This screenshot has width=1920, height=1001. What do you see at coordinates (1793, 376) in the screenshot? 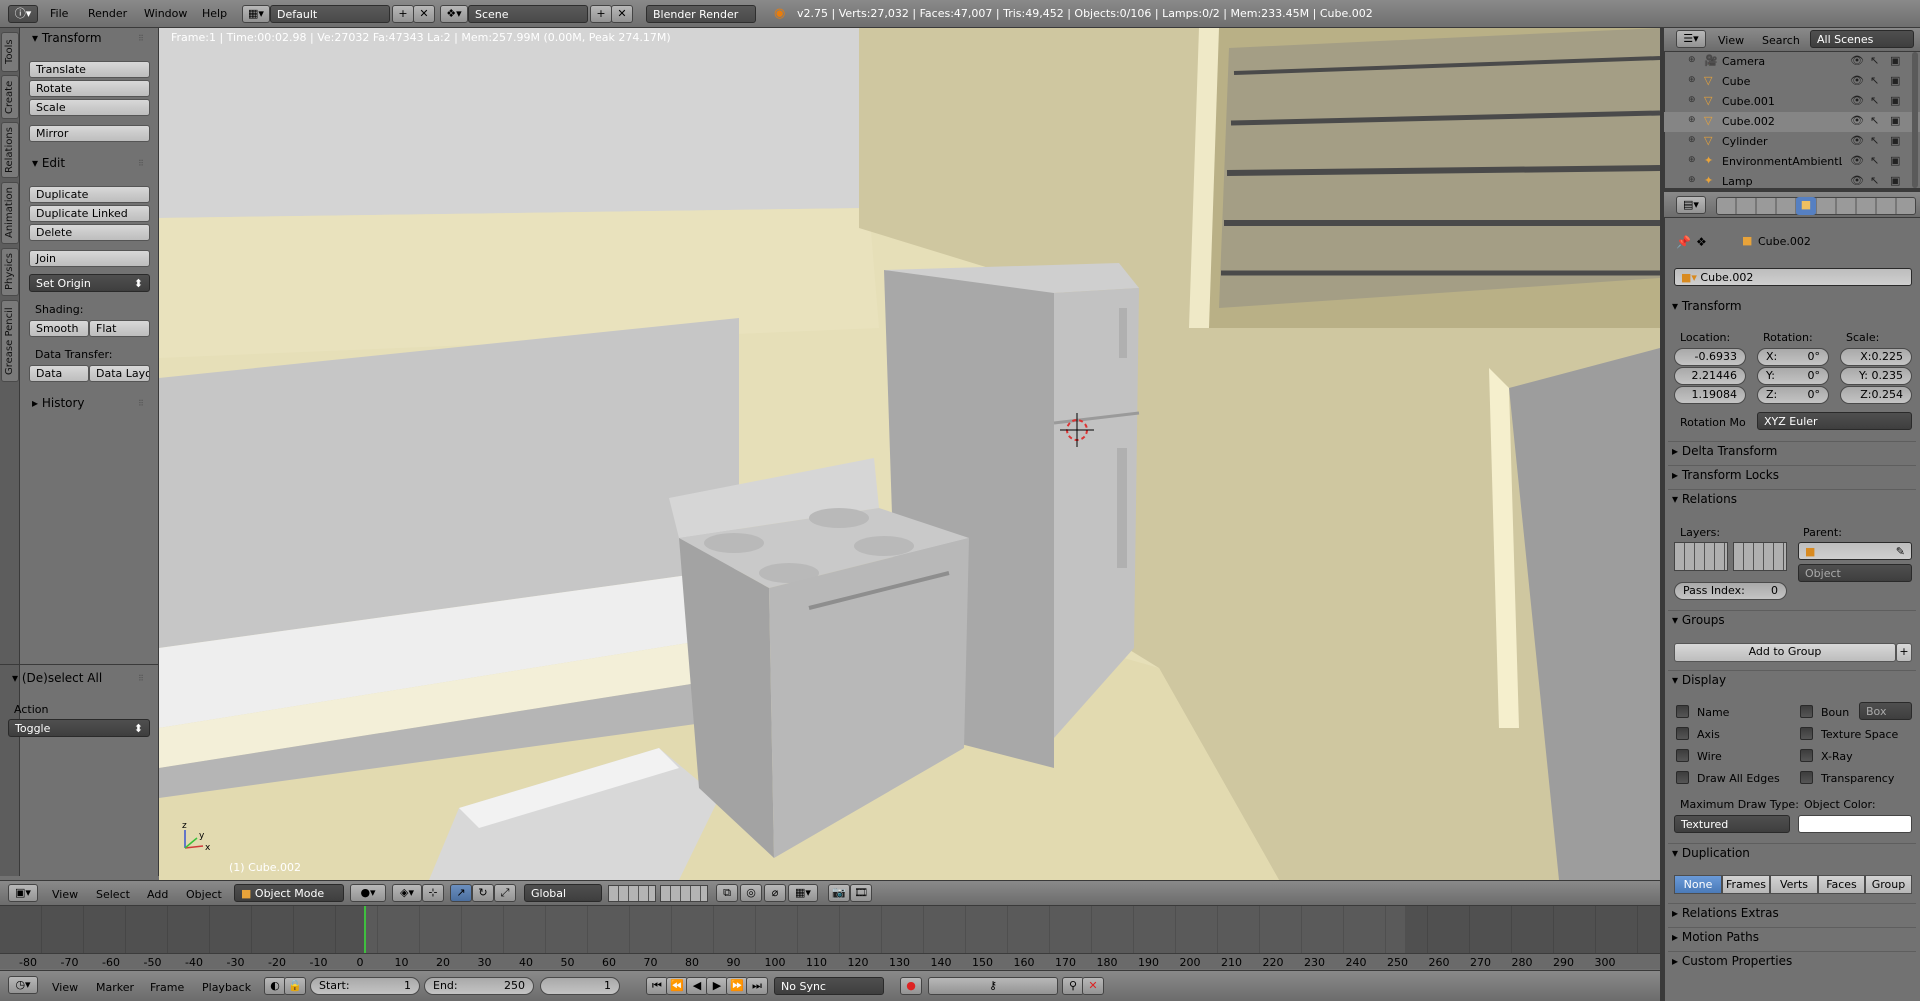
I see `rotation-y-field: Y: 0°` at bounding box center [1793, 376].